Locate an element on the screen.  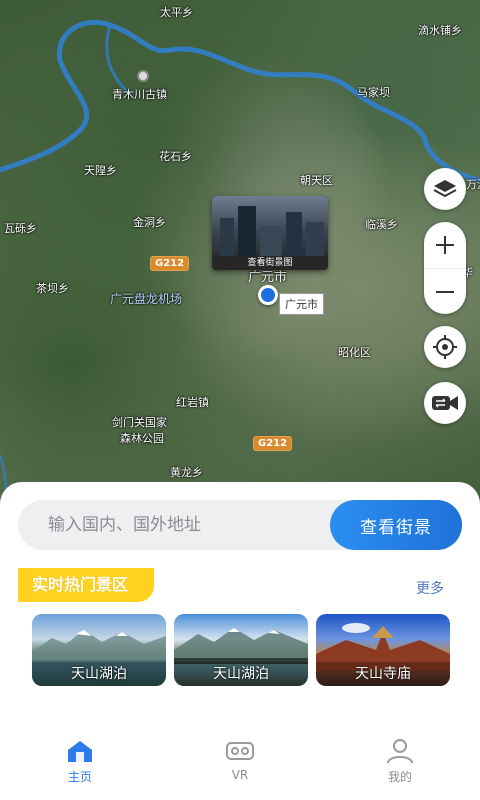
plus-icon is located at coordinates (445, 245).